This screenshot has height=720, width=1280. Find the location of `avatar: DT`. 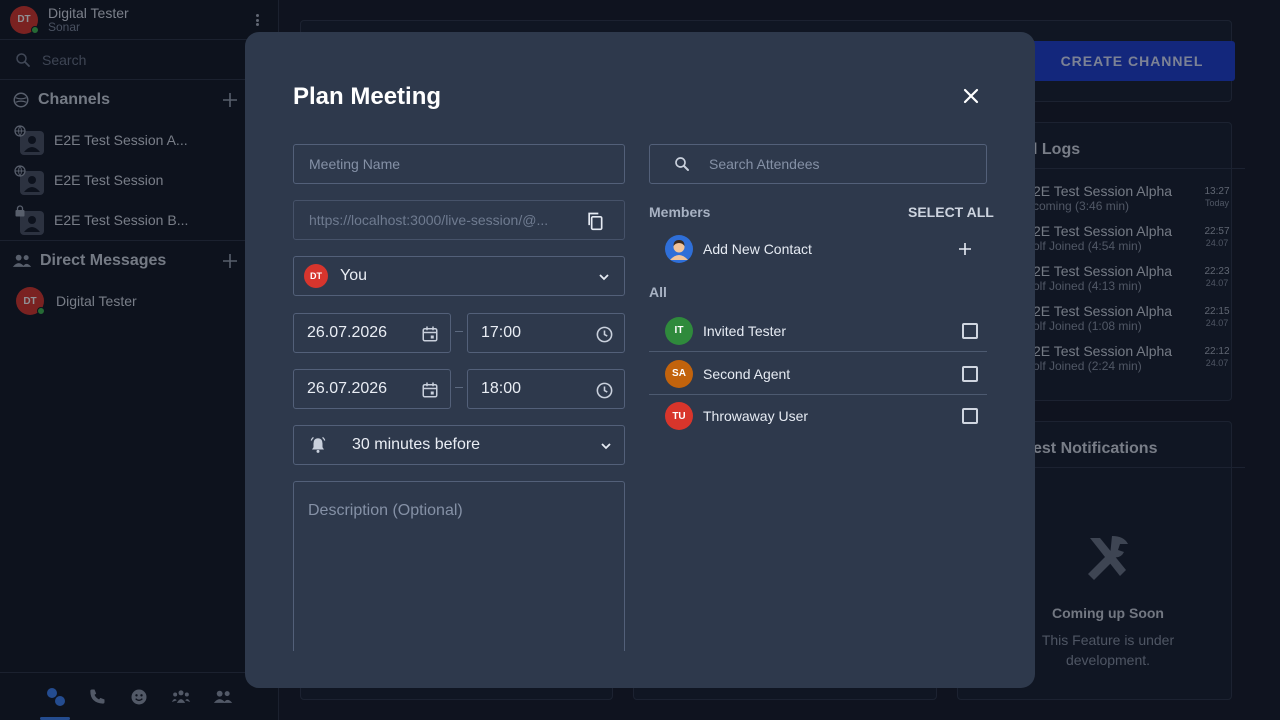

avatar: DT is located at coordinates (316, 276).